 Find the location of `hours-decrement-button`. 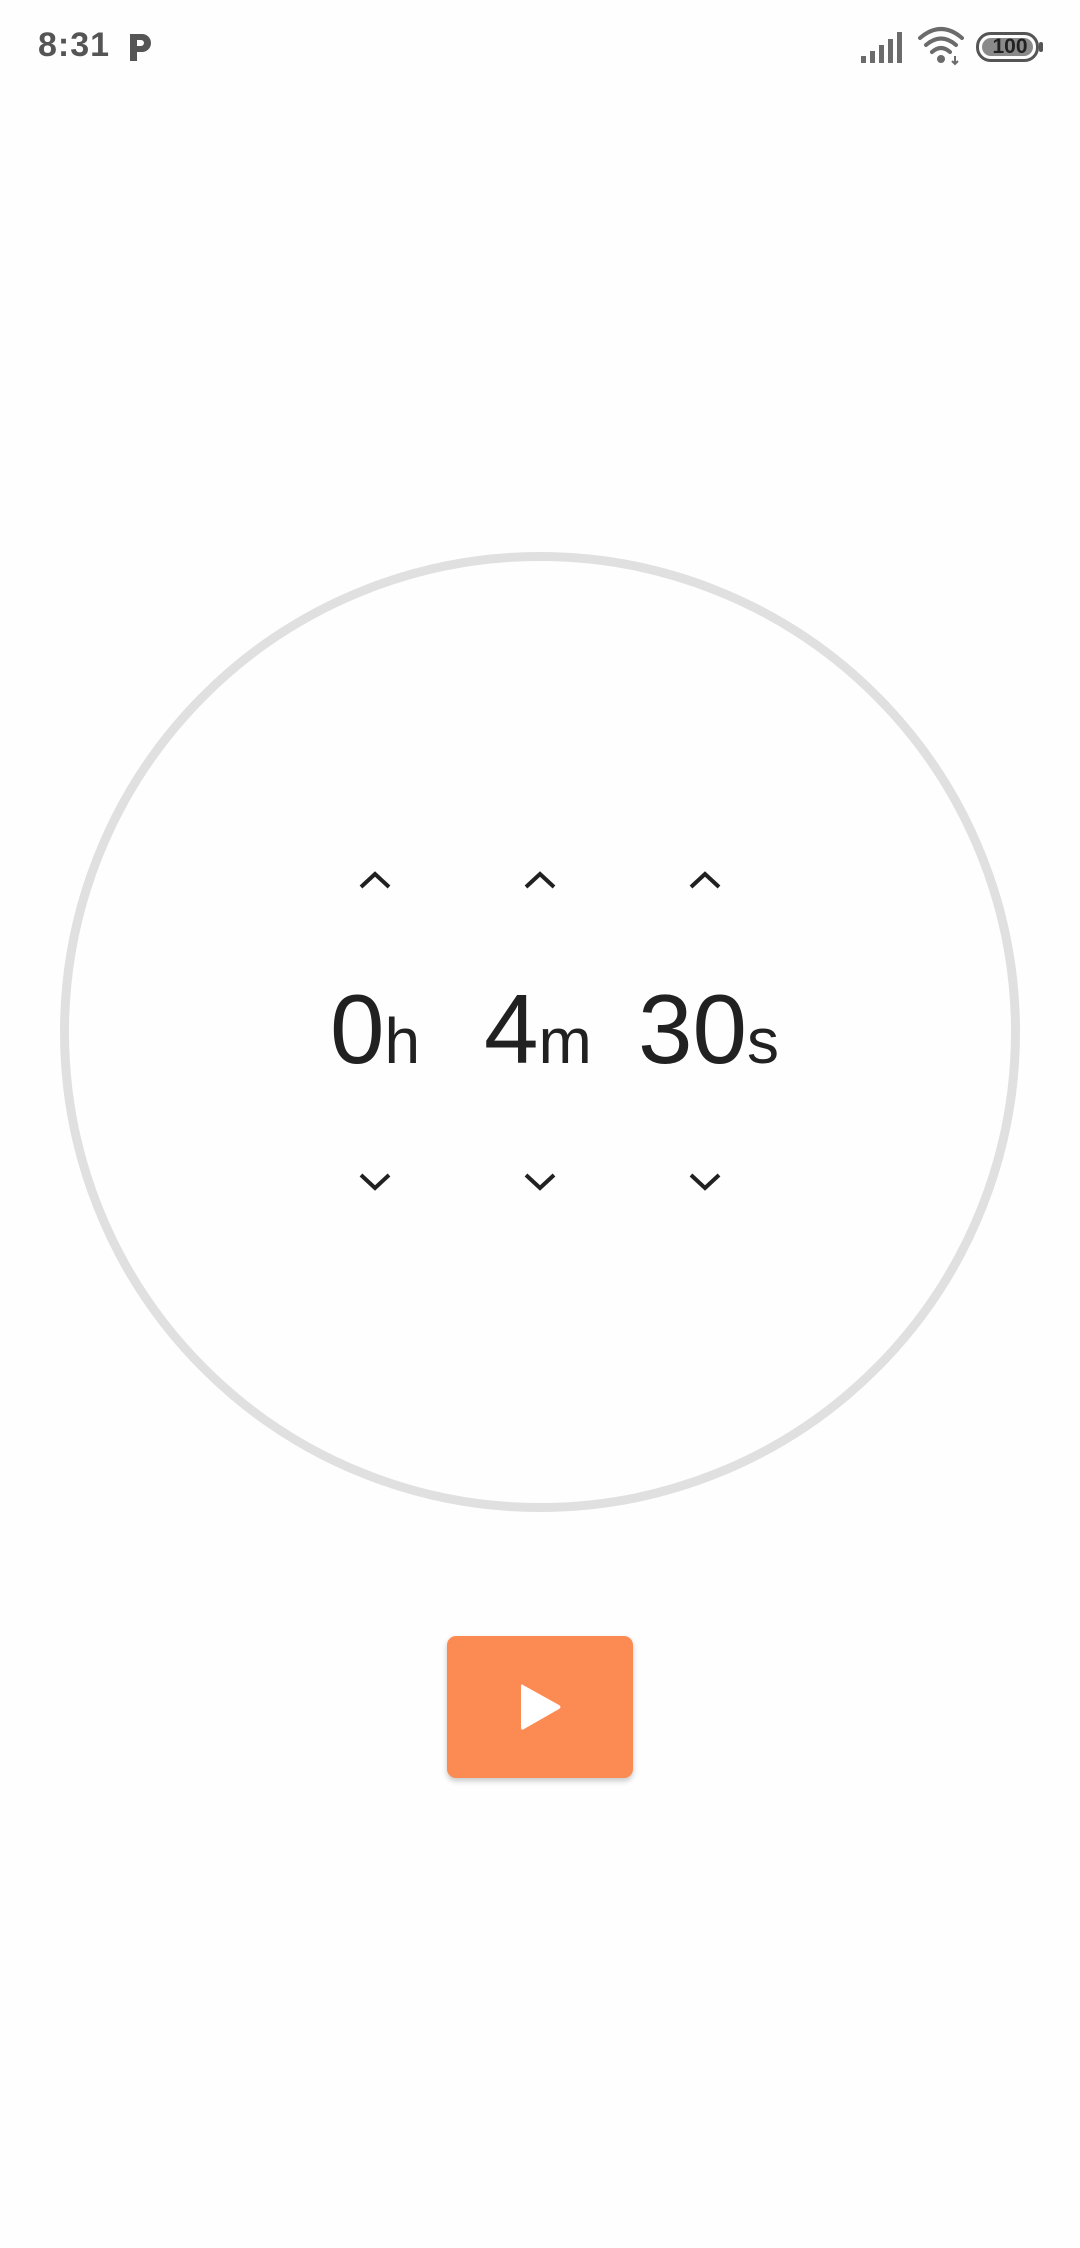

hours-decrement-button is located at coordinates (375, 1182).